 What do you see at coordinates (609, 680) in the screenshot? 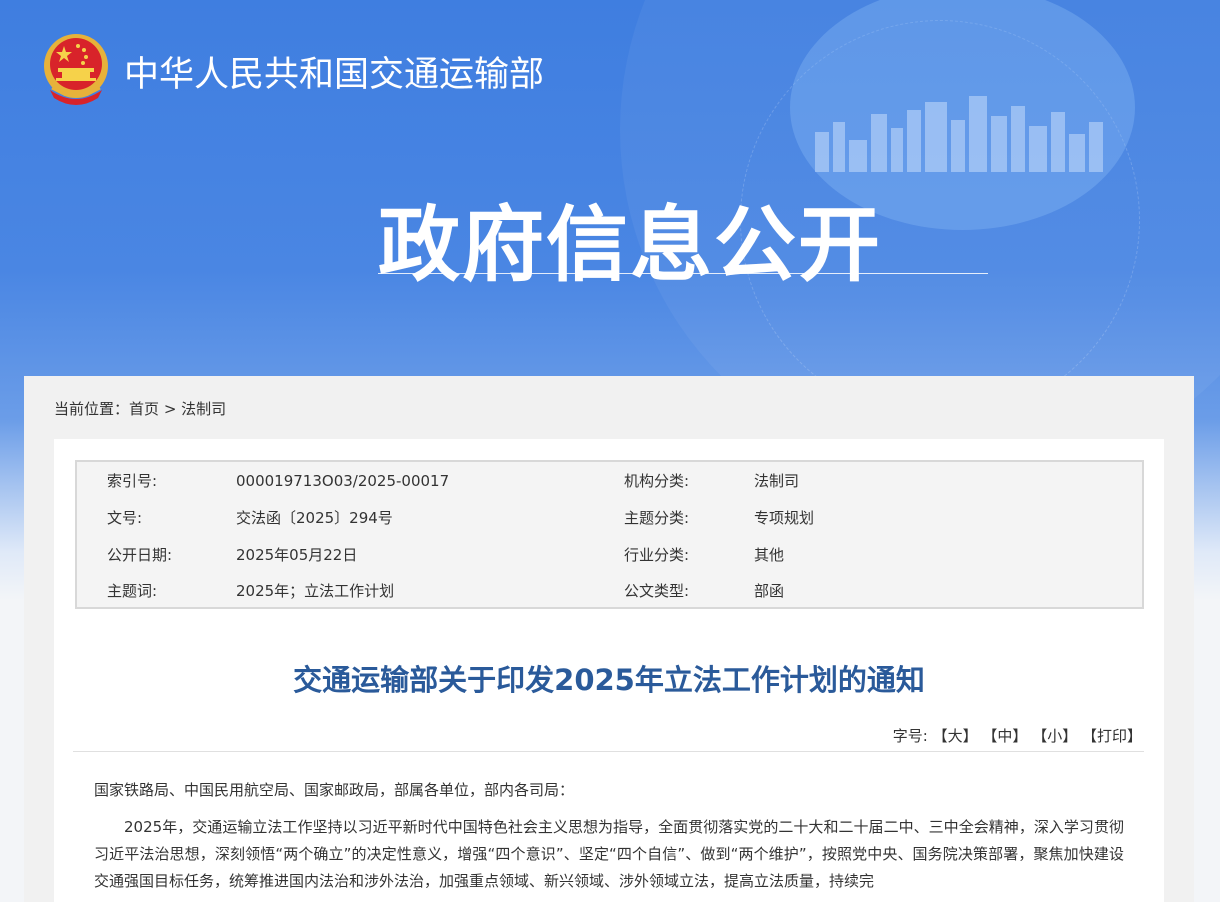
I see `document-title: 交通运输部关于印发2025年立法工作计划的通知` at bounding box center [609, 680].